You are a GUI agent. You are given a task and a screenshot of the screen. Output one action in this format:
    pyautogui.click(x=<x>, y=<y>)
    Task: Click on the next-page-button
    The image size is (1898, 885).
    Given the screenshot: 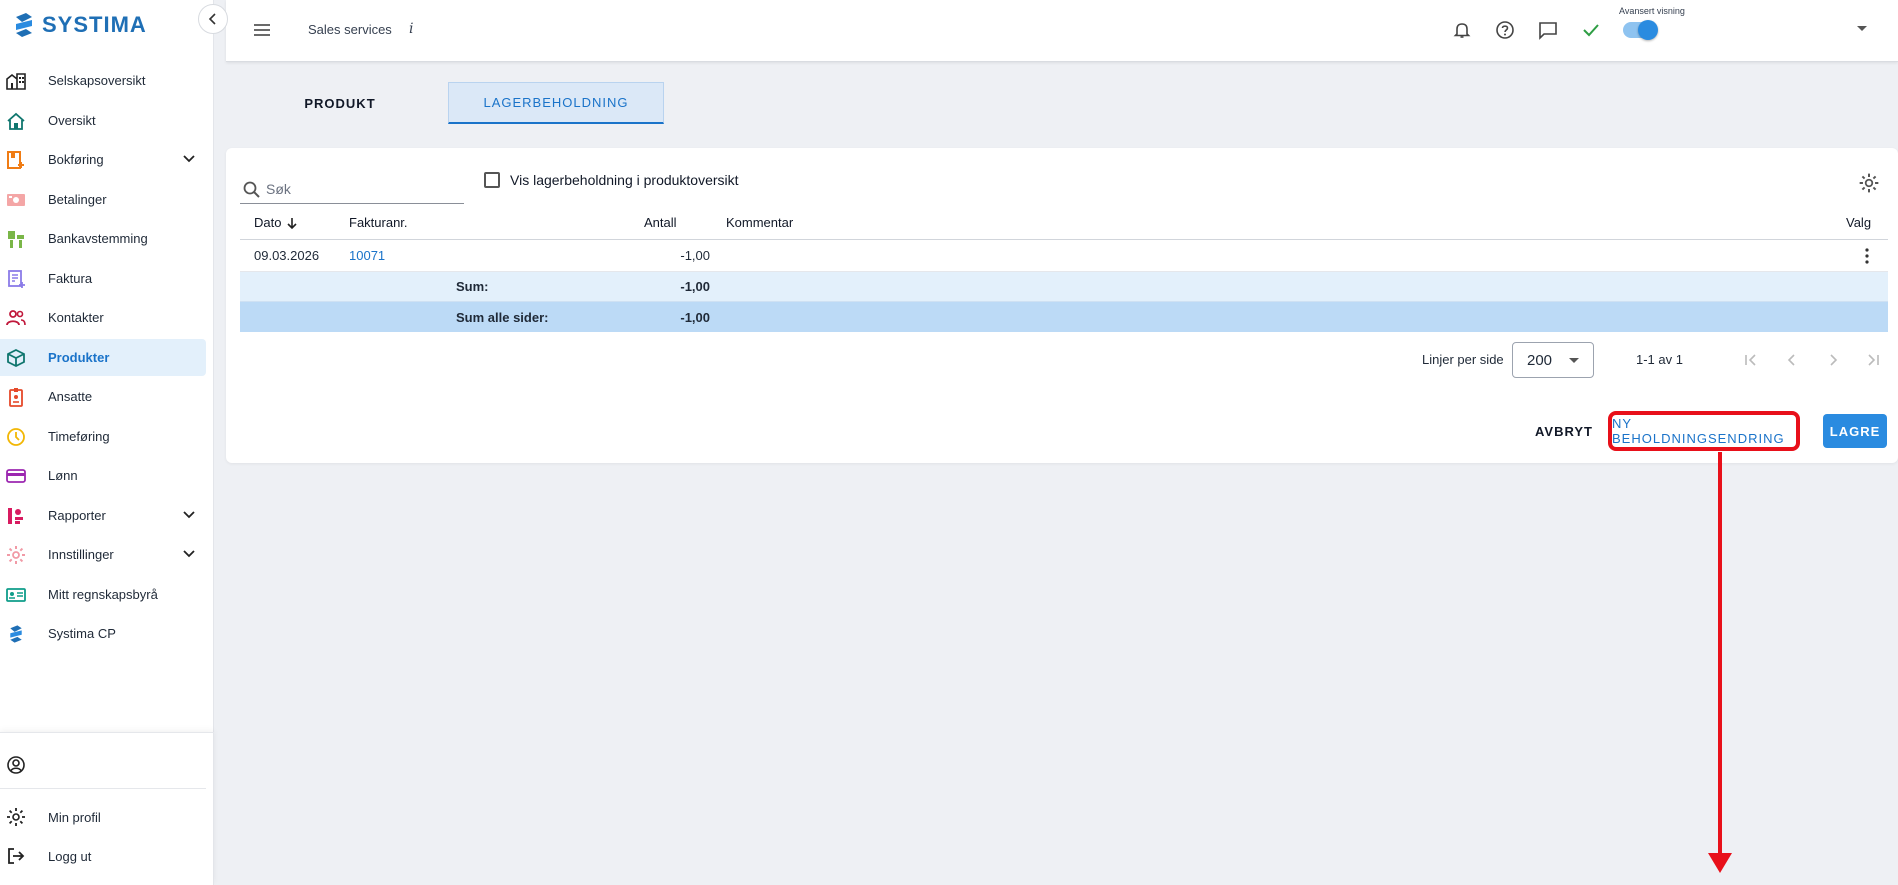 What is the action you would take?
    pyautogui.click(x=1833, y=360)
    